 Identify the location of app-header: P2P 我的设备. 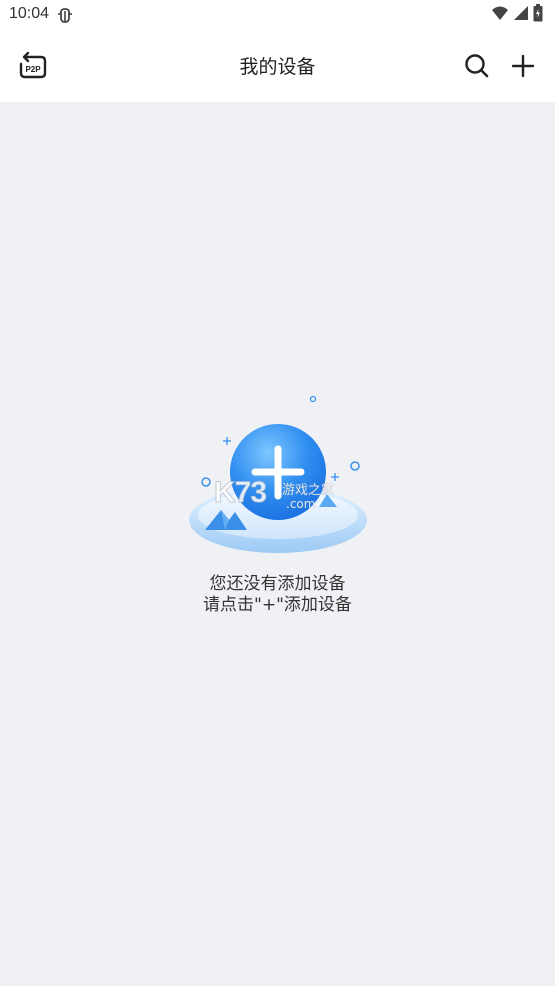
(277, 66).